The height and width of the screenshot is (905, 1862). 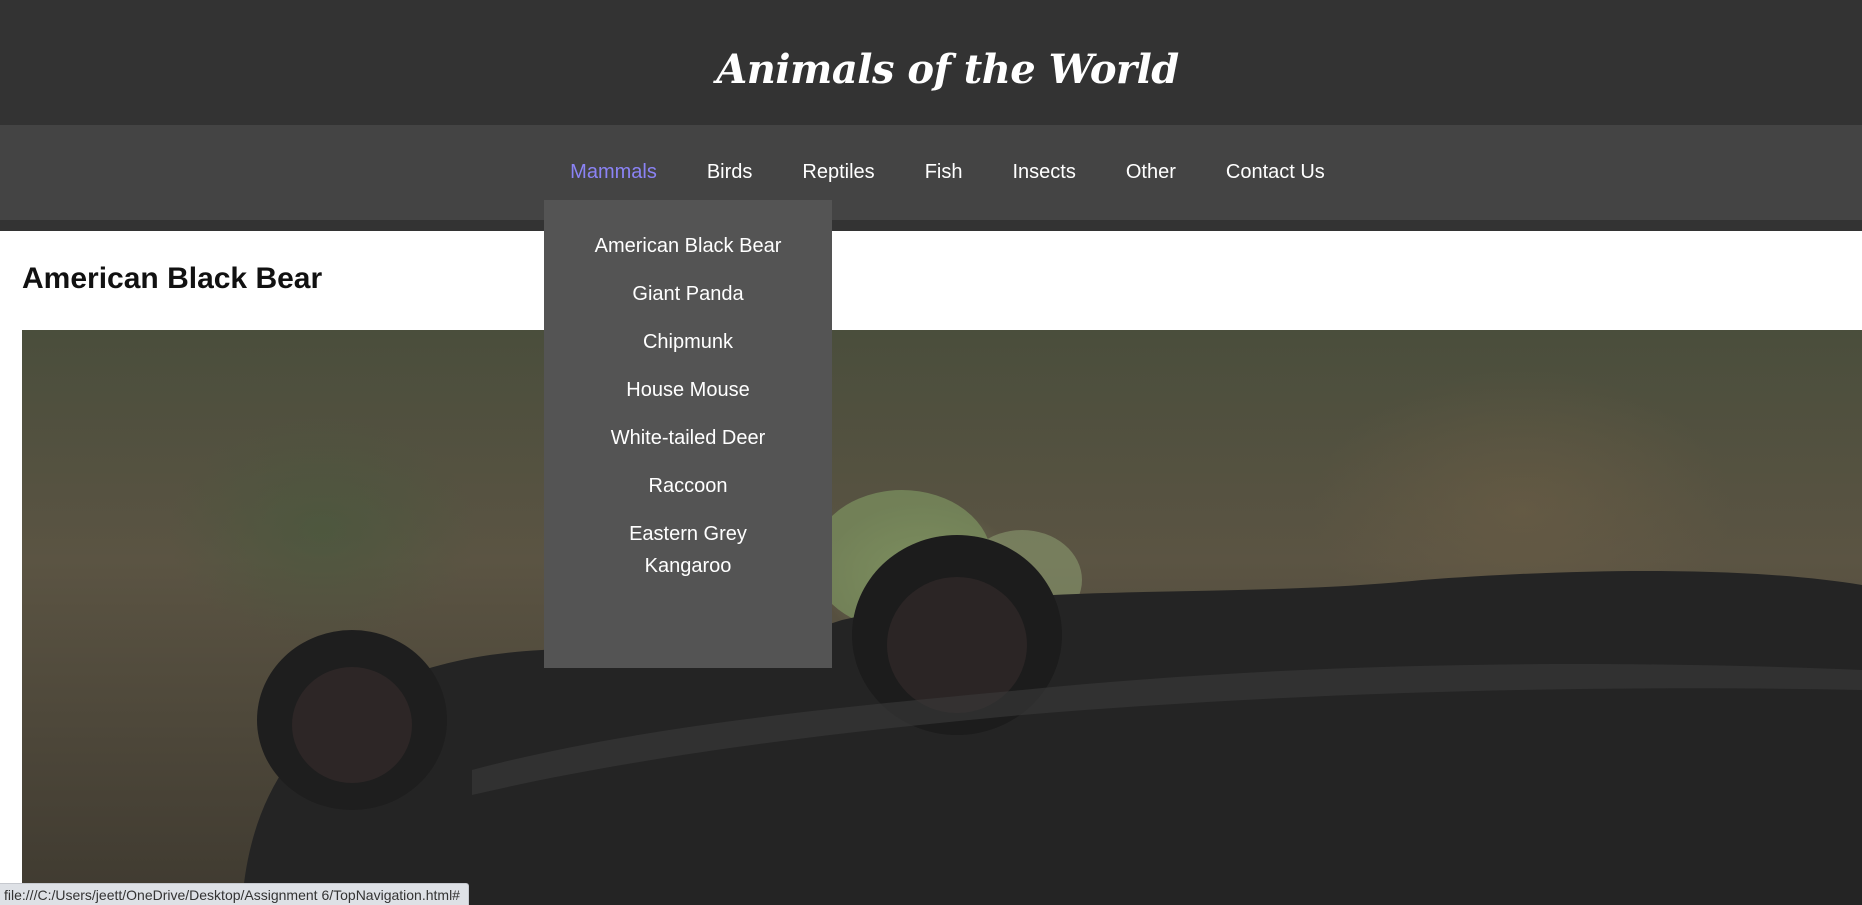 What do you see at coordinates (1275, 172) in the screenshot?
I see `nav-item-contact-us: Contact Us` at bounding box center [1275, 172].